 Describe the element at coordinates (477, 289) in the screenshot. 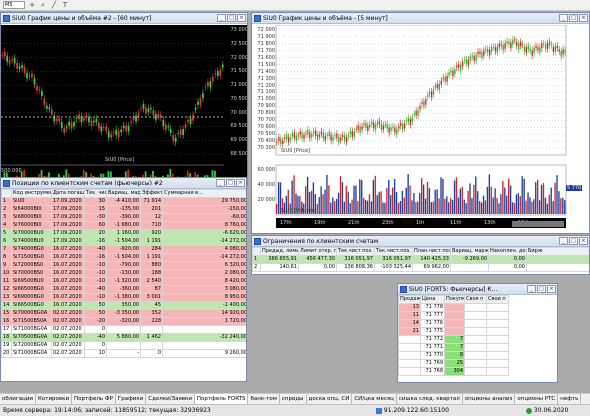

I see `orderbook-window-titlebar: SiU0 [FORTS: Фьючерсы] К... _ □ ×` at that location.